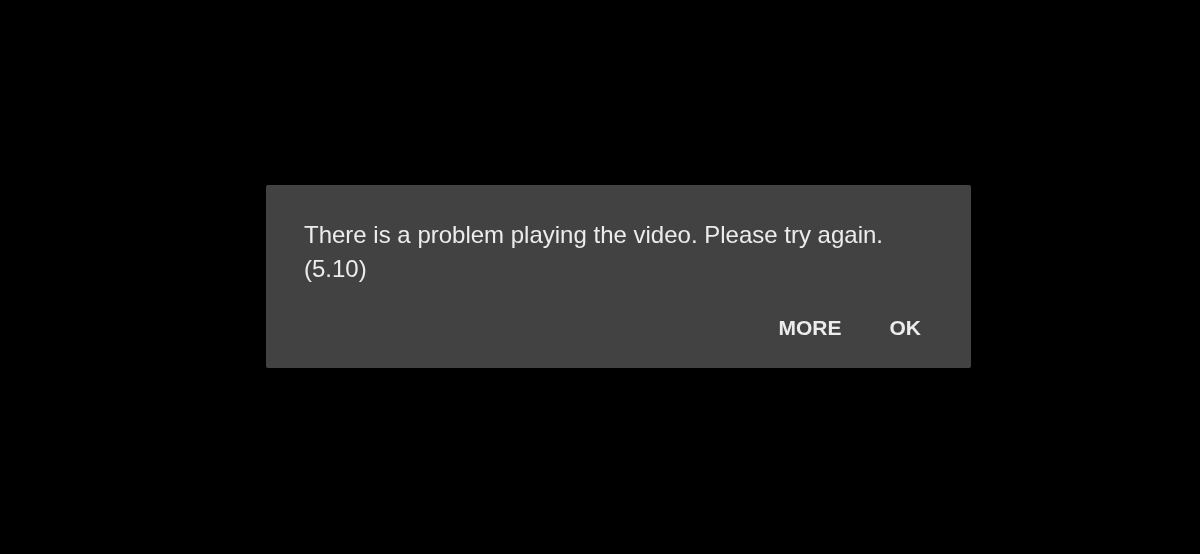 The image size is (1200, 554). What do you see at coordinates (810, 328) in the screenshot?
I see `dialog-button: MORE` at bounding box center [810, 328].